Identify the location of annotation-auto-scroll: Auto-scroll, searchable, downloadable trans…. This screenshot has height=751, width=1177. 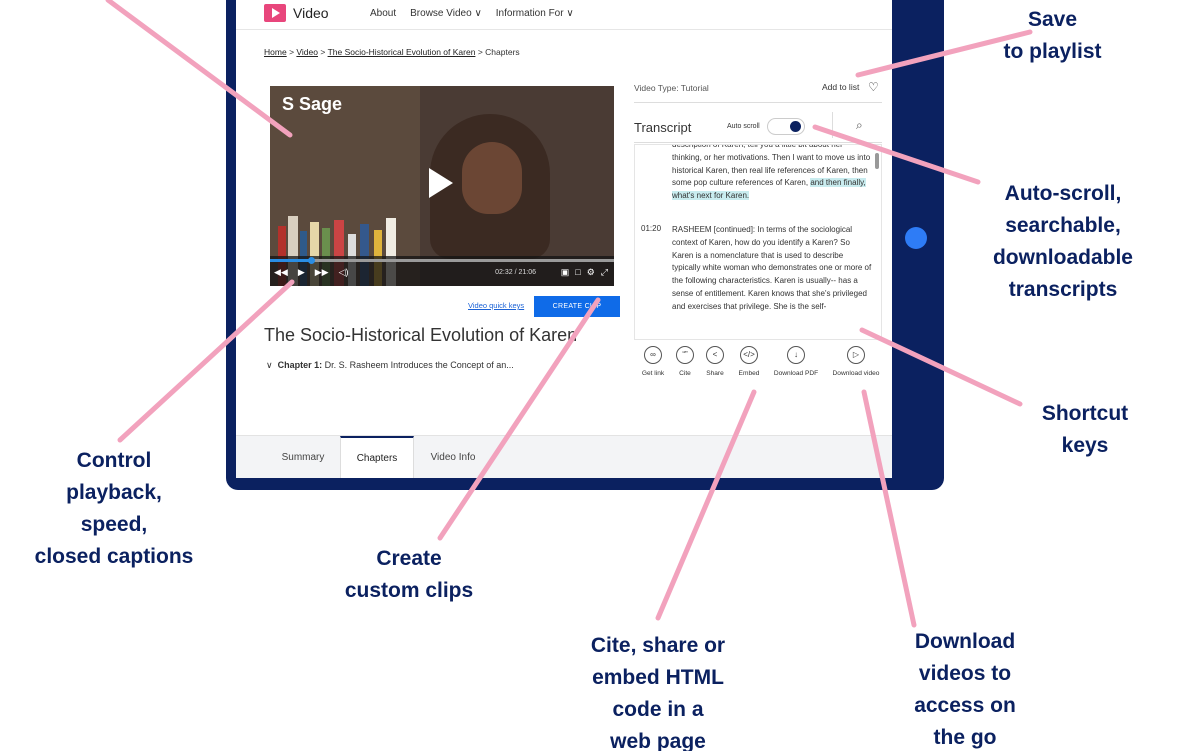
(1062, 241).